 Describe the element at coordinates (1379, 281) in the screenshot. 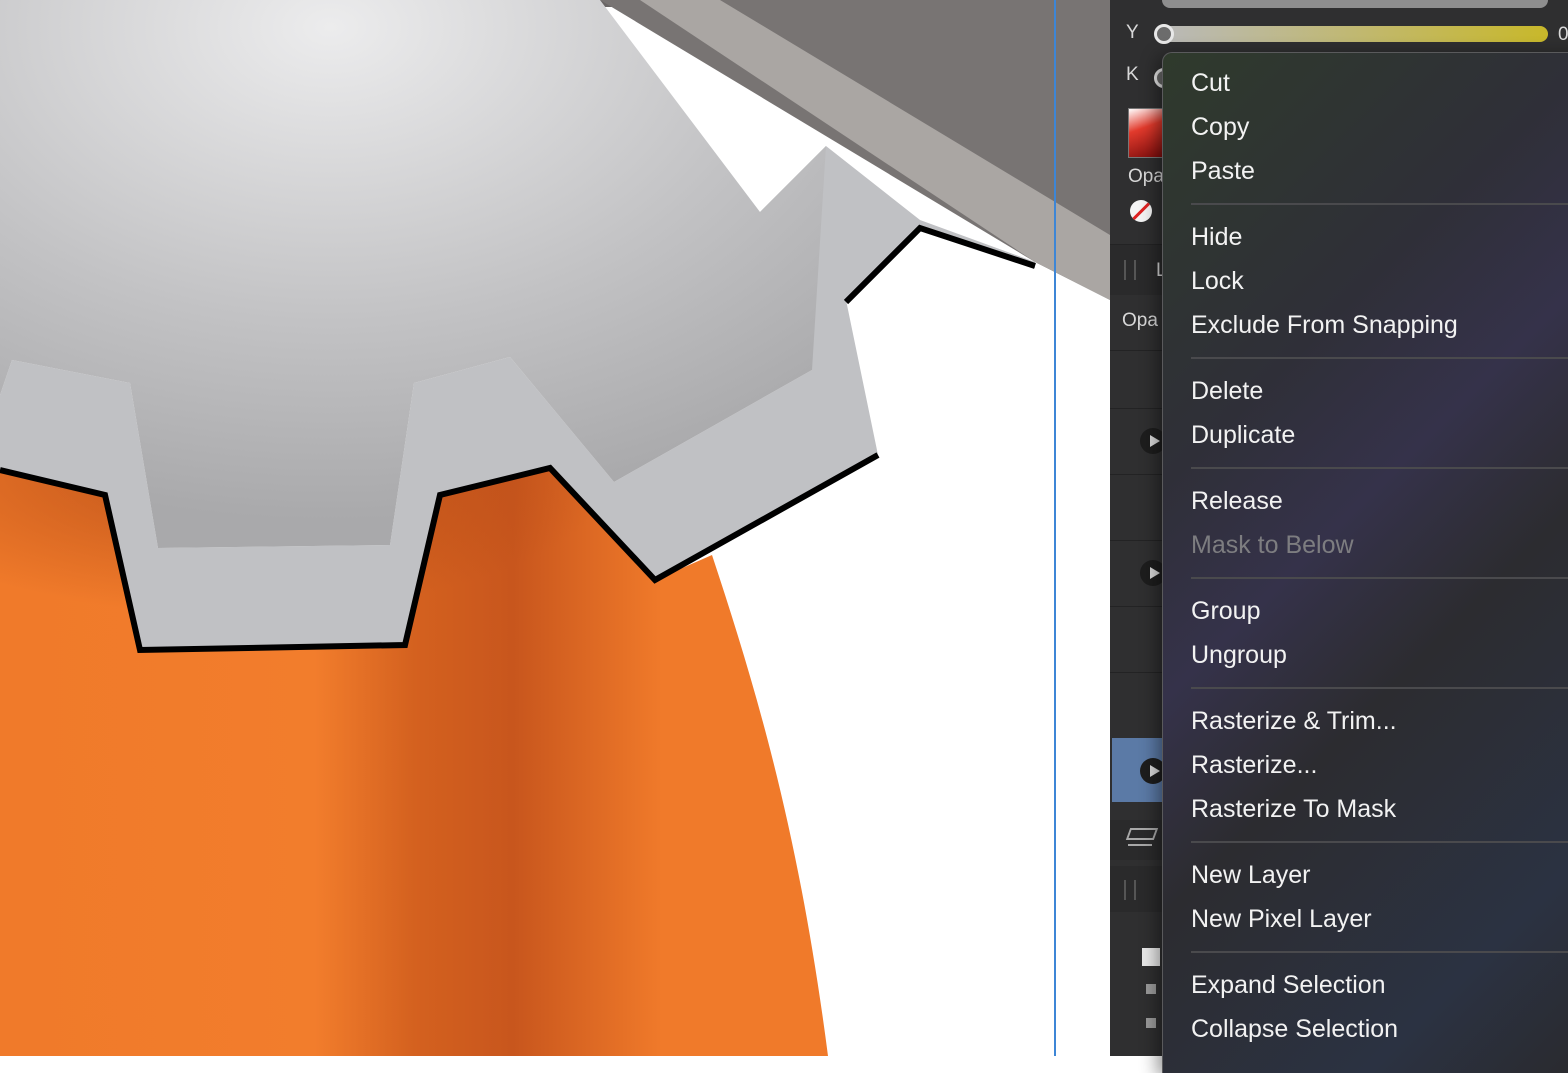

I see `menu-item-lock: Lock` at that location.